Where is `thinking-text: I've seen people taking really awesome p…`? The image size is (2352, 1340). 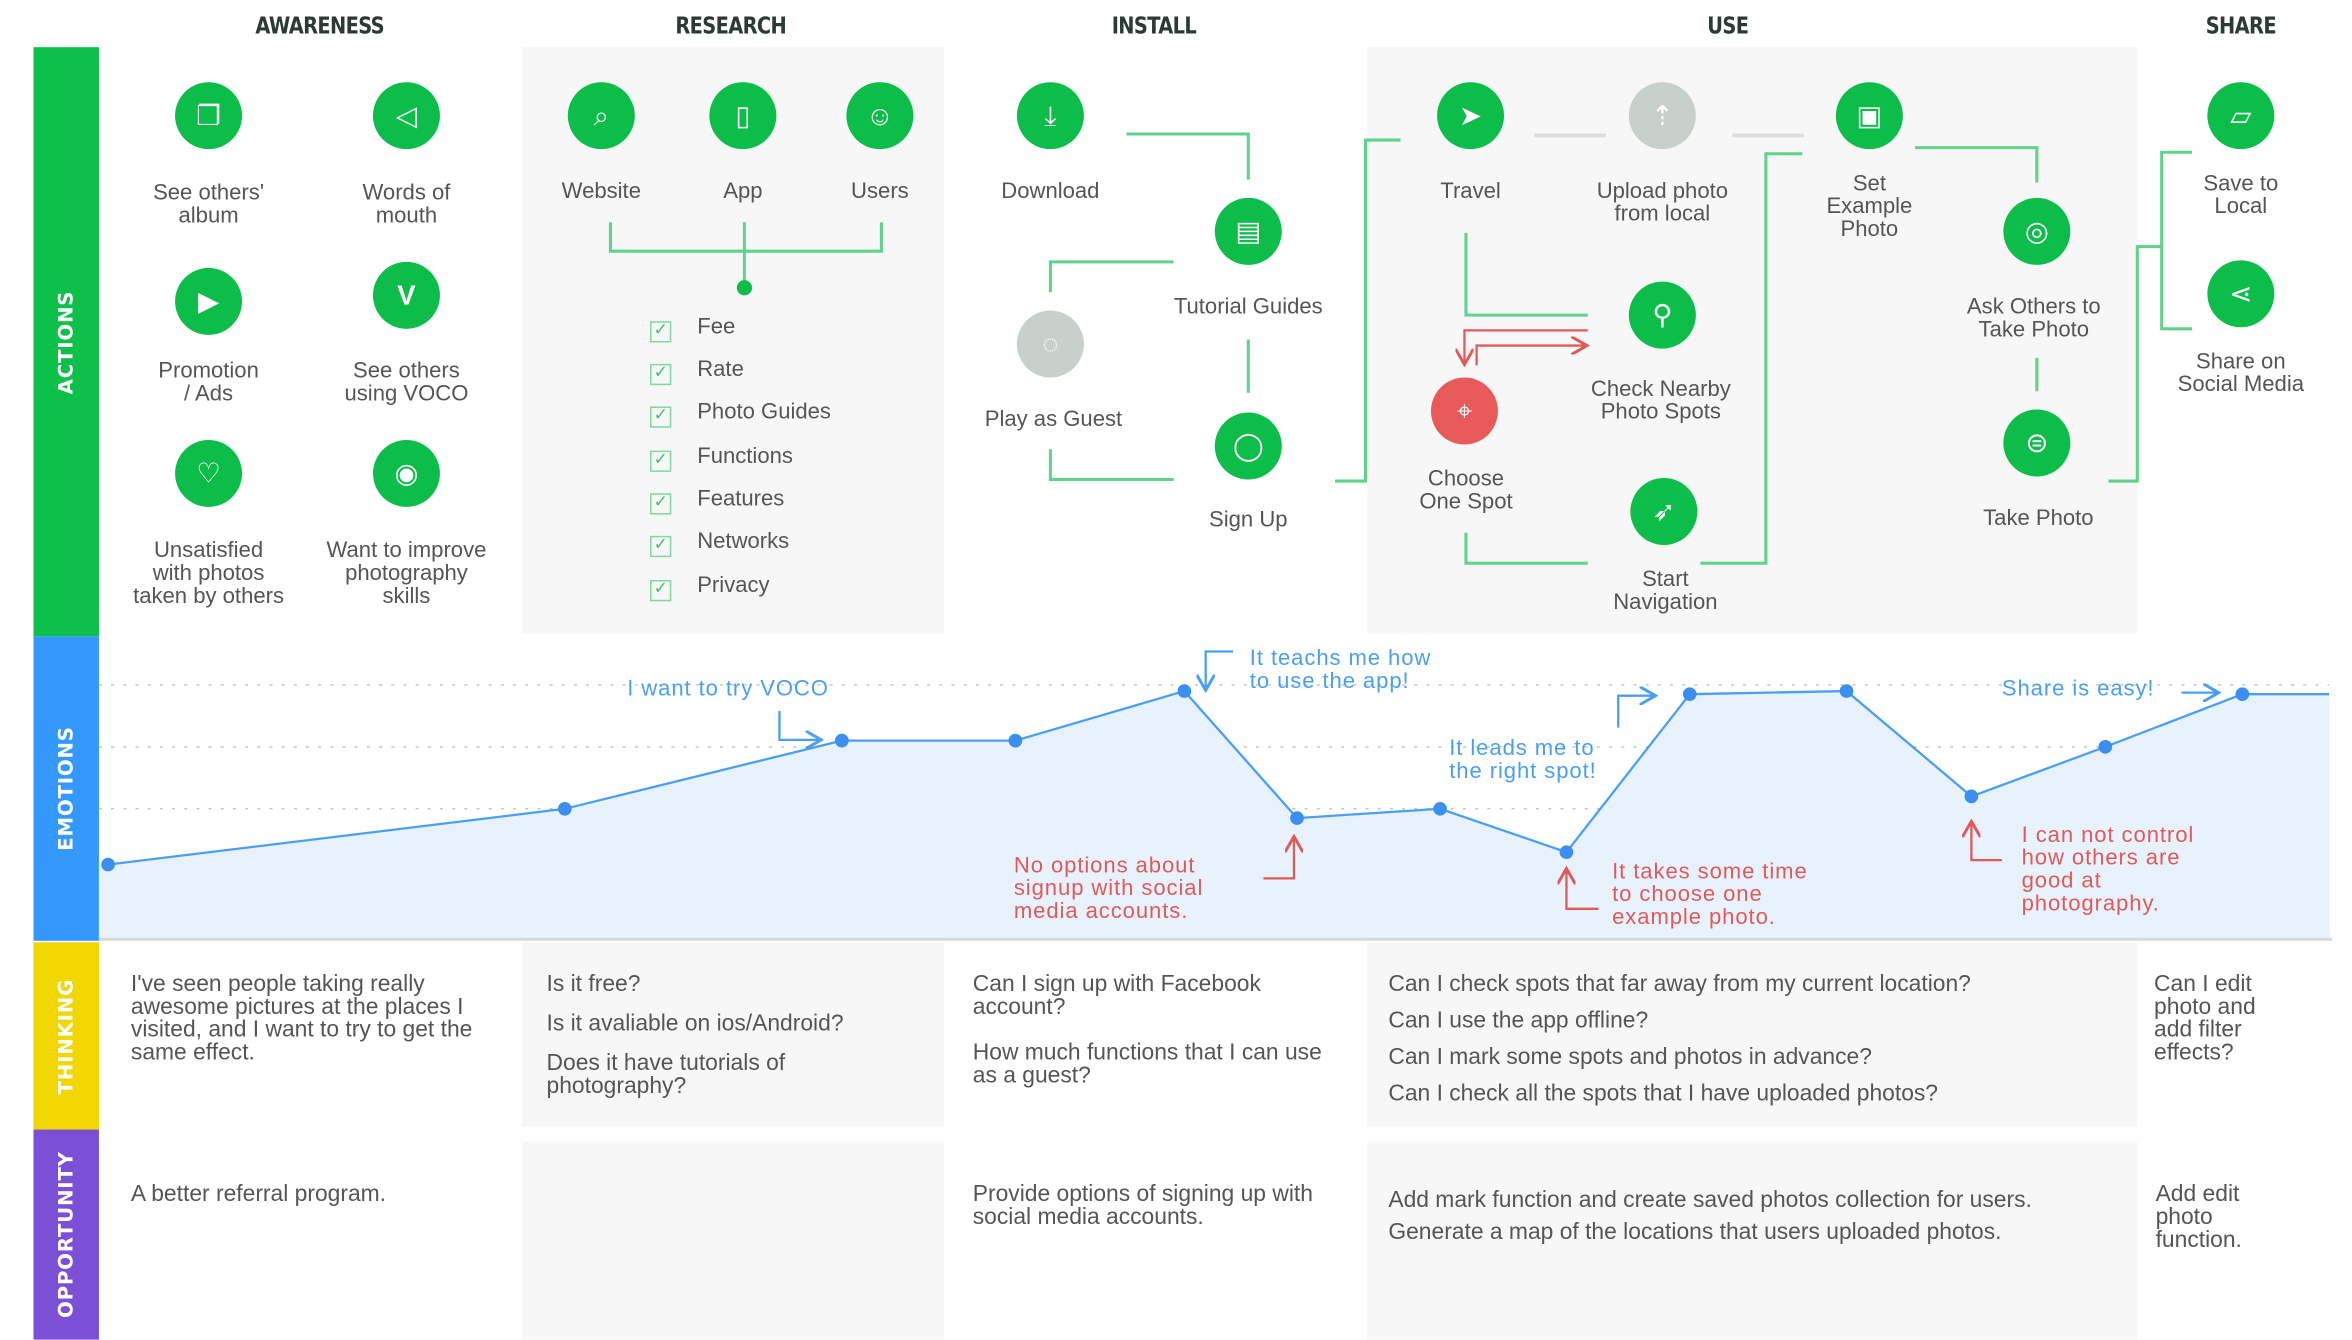 thinking-text: I've seen people taking really awesome p… is located at coordinates (301, 1018).